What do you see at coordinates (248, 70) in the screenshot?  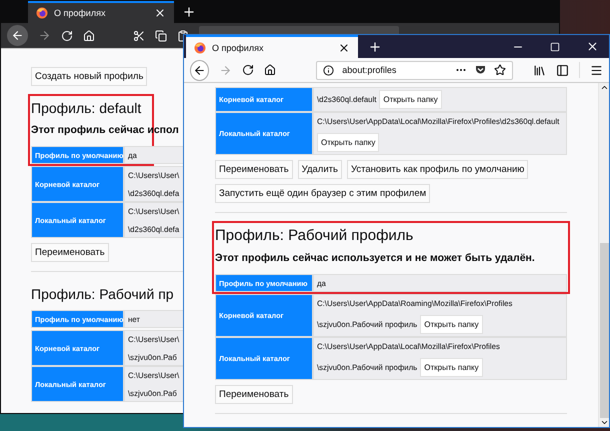 I see `reload-icon` at bounding box center [248, 70].